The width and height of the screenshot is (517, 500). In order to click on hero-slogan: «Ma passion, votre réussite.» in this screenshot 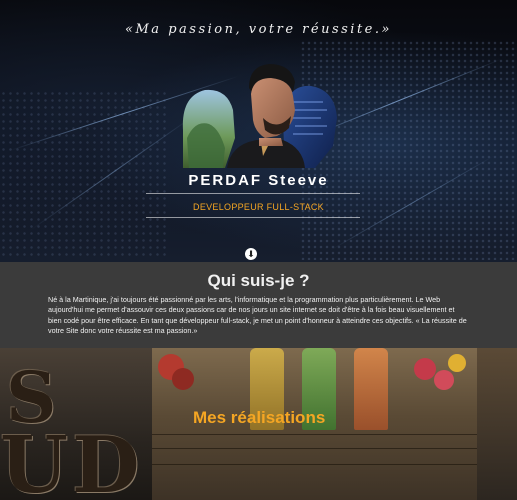, I will do `click(258, 29)`.